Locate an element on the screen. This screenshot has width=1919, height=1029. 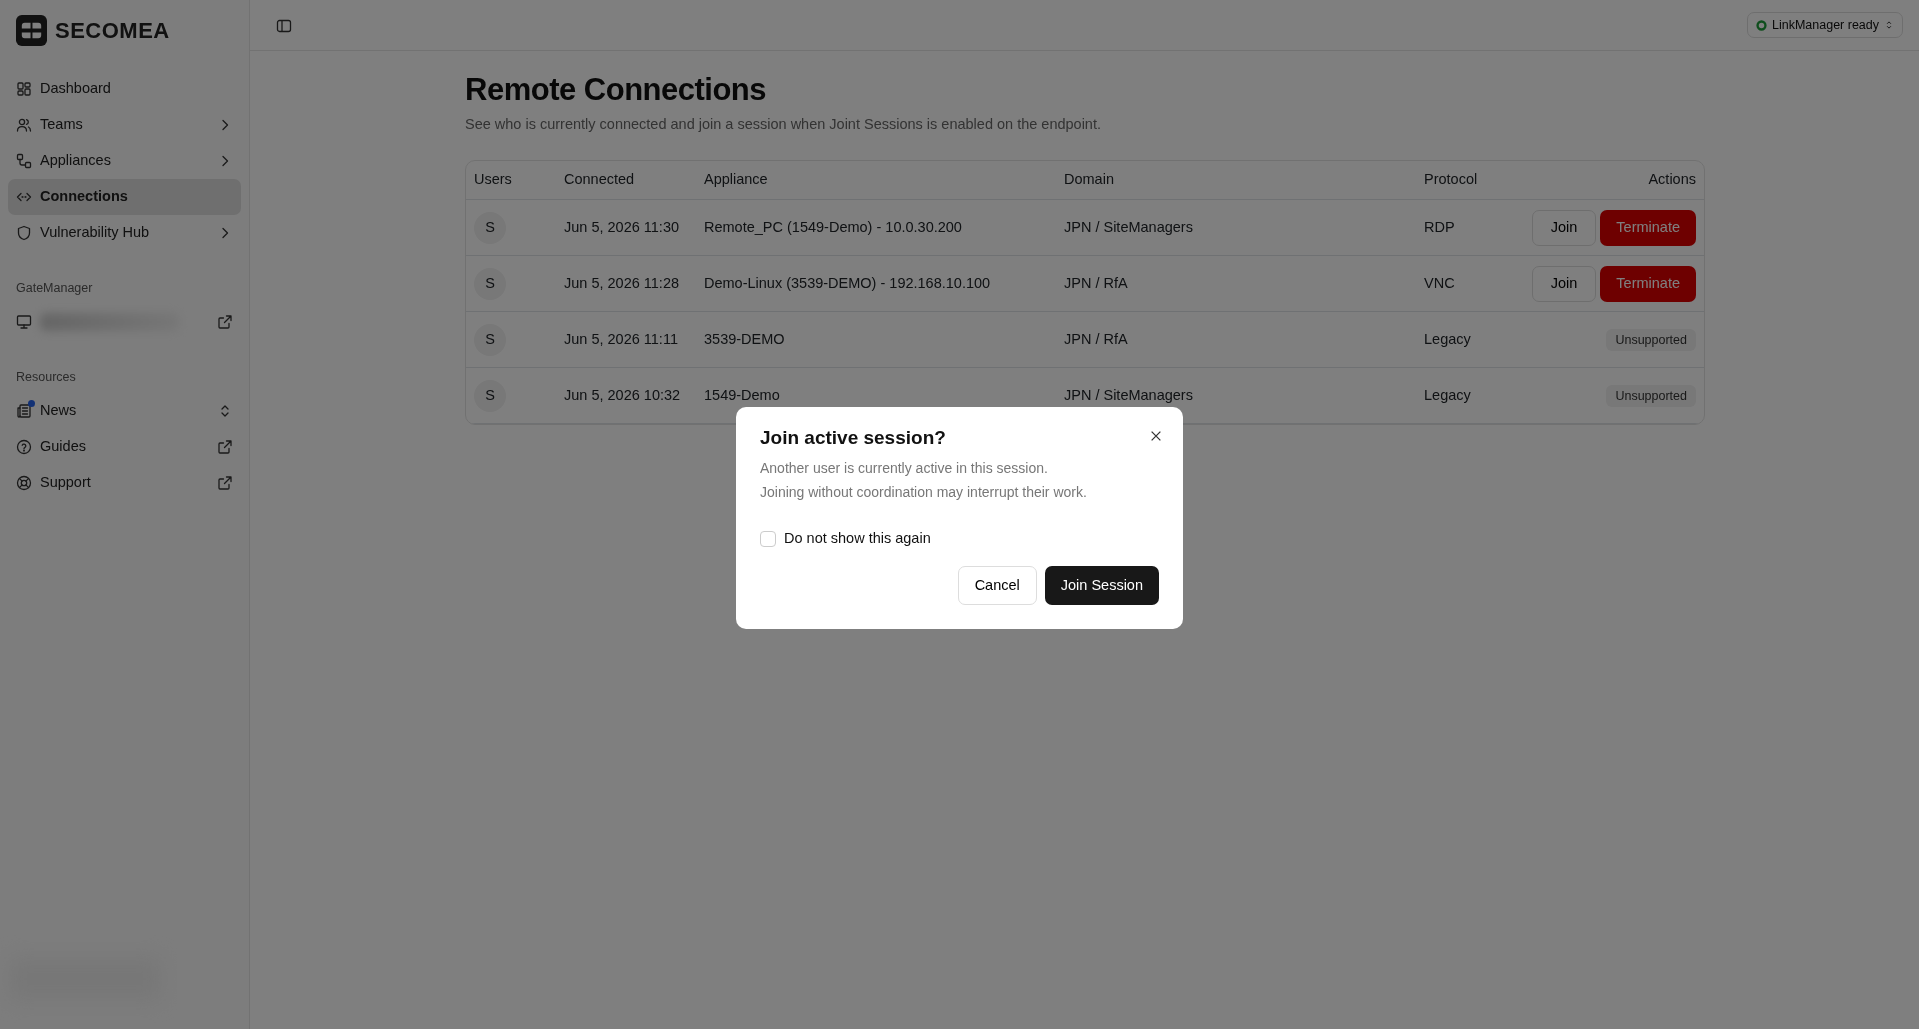
sidebar-item: Vulnerability Hub is located at coordinates (124, 233).